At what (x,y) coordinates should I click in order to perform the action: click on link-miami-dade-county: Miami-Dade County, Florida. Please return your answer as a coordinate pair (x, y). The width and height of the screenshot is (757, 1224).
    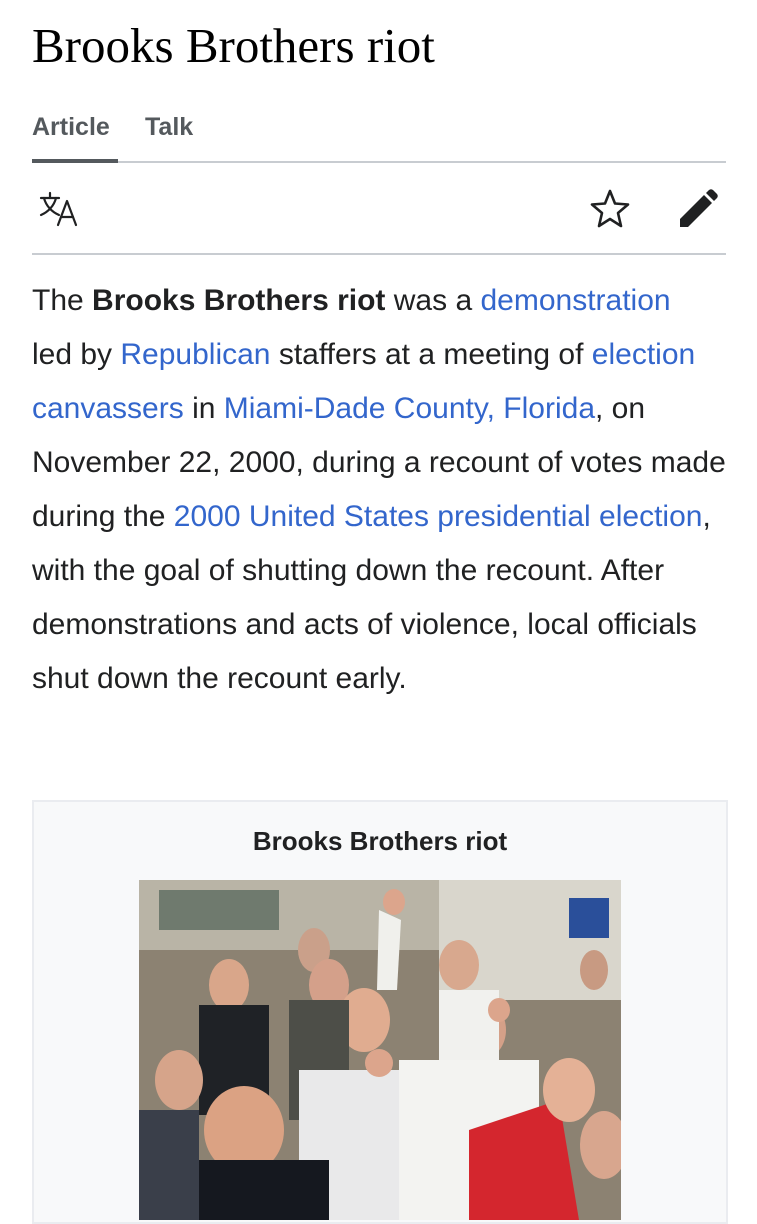
    Looking at the image, I should click on (409, 408).